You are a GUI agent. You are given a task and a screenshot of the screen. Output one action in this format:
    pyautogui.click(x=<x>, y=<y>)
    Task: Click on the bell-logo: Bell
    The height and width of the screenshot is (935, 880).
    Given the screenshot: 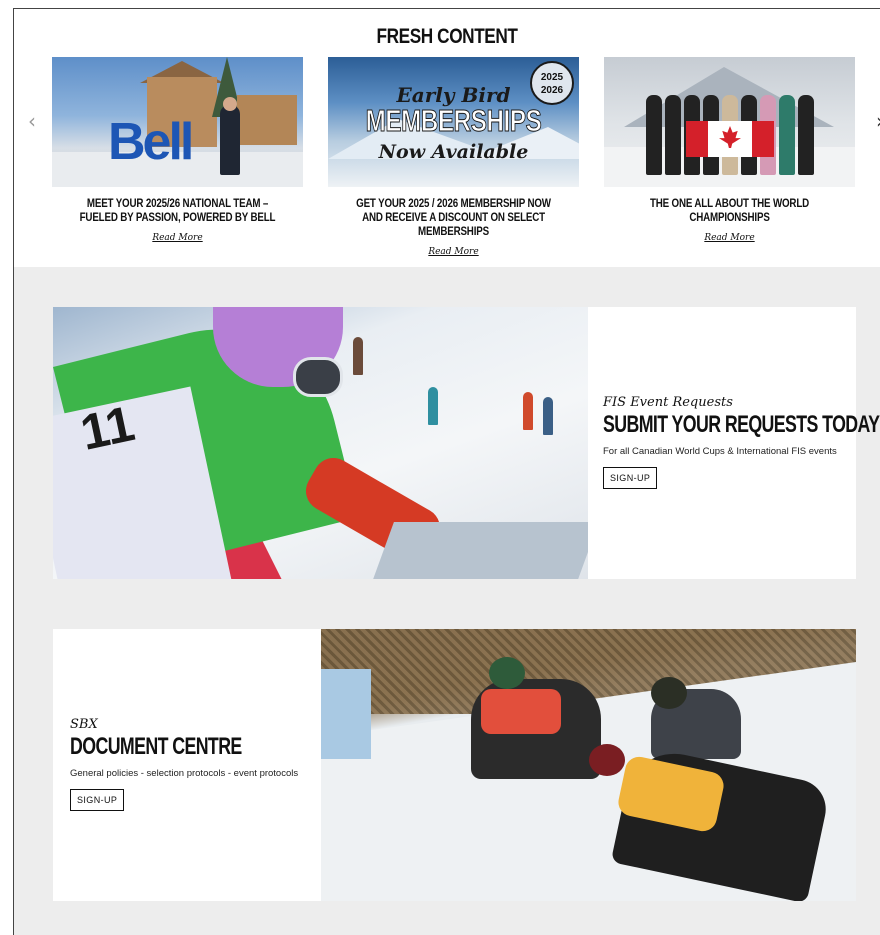 What is the action you would take?
    pyautogui.click(x=151, y=142)
    